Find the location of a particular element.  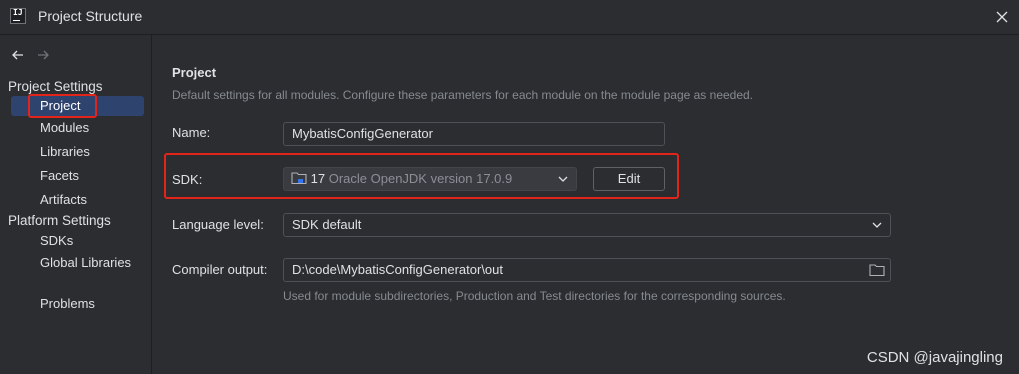

sidebar-item-label: Problems is located at coordinates (67, 303).